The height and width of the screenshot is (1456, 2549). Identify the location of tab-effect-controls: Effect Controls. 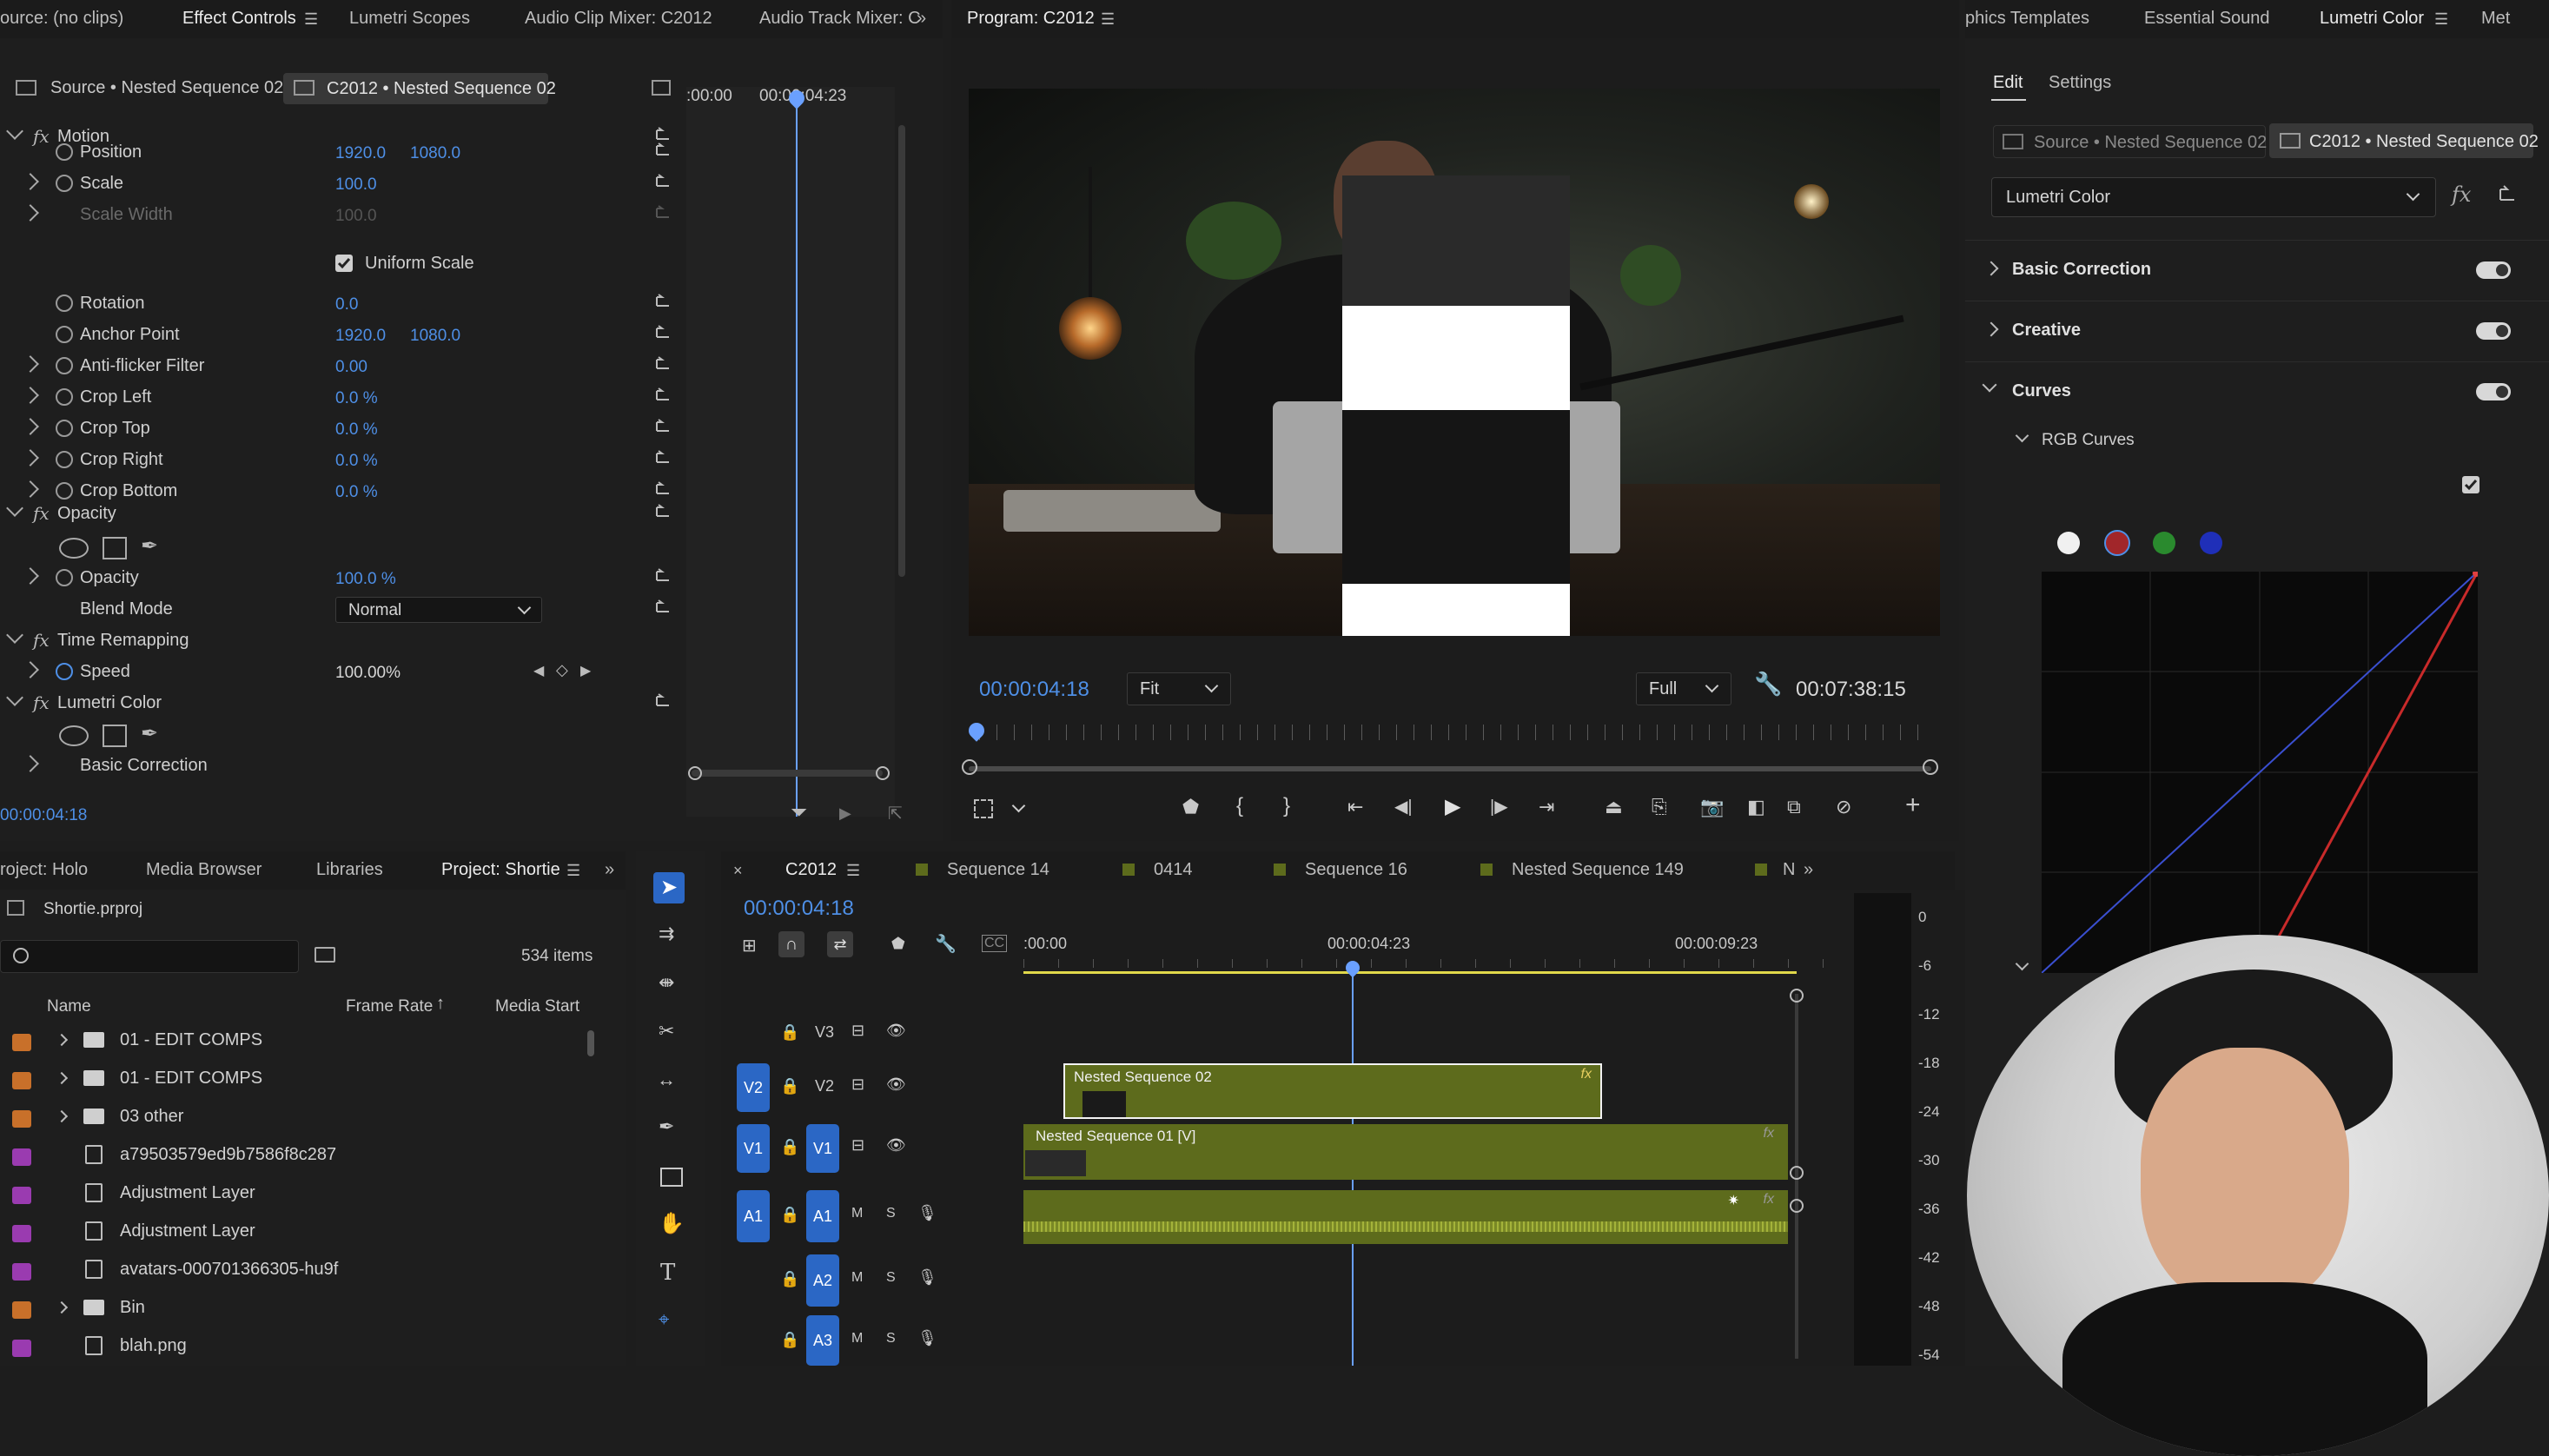
(239, 19).